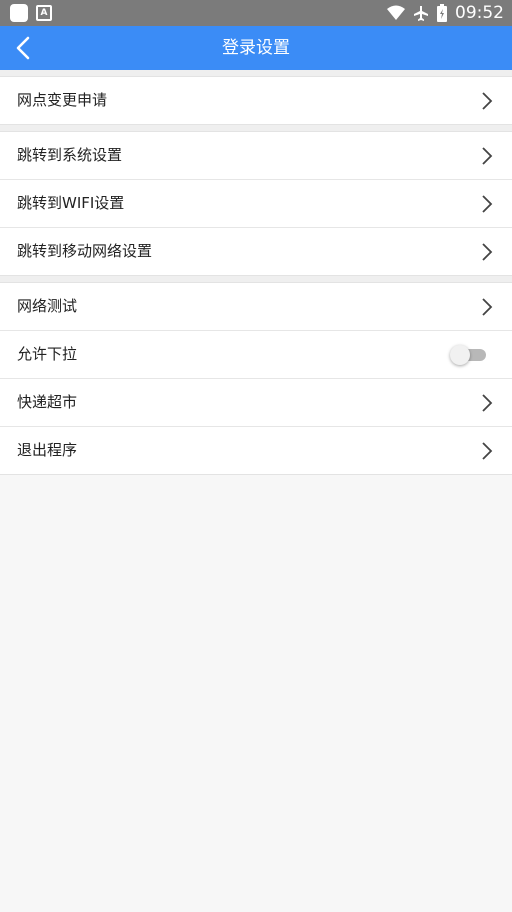 This screenshot has width=512, height=912. I want to click on settings-row-wifi-settings: 跳转到WIFI设置, so click(256, 204).